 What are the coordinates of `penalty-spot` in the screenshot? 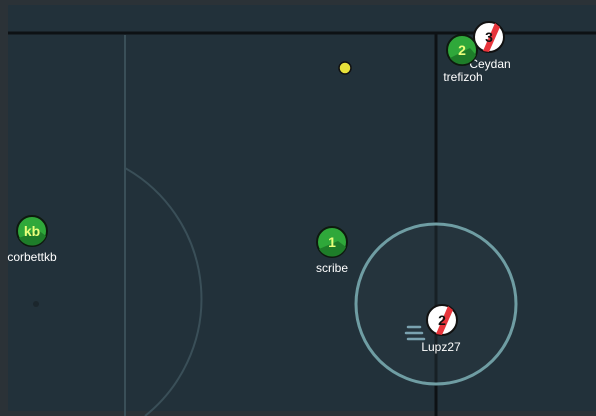 It's located at (36, 304).